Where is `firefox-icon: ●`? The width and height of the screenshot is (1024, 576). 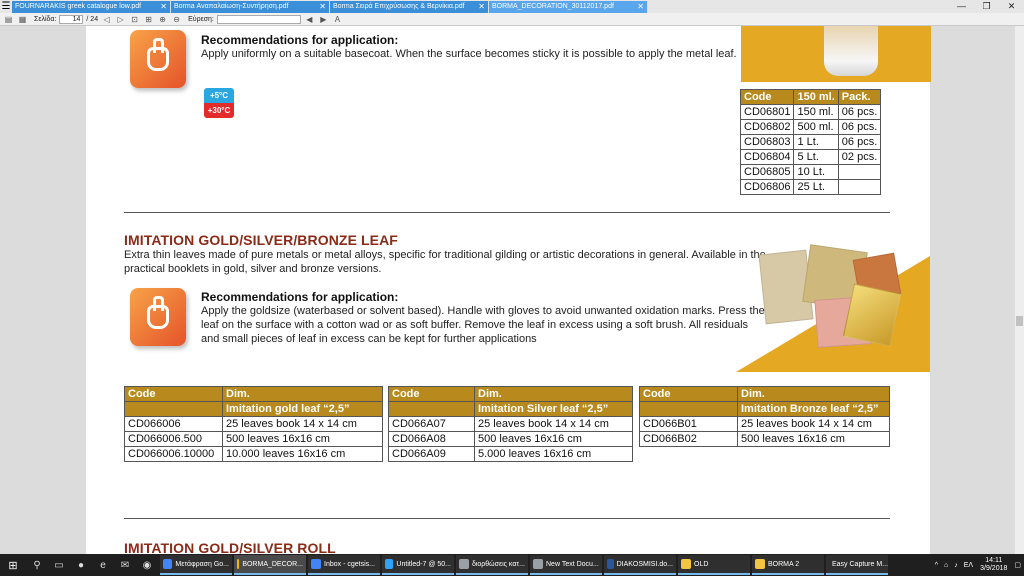
firefox-icon: ● is located at coordinates (81, 565).